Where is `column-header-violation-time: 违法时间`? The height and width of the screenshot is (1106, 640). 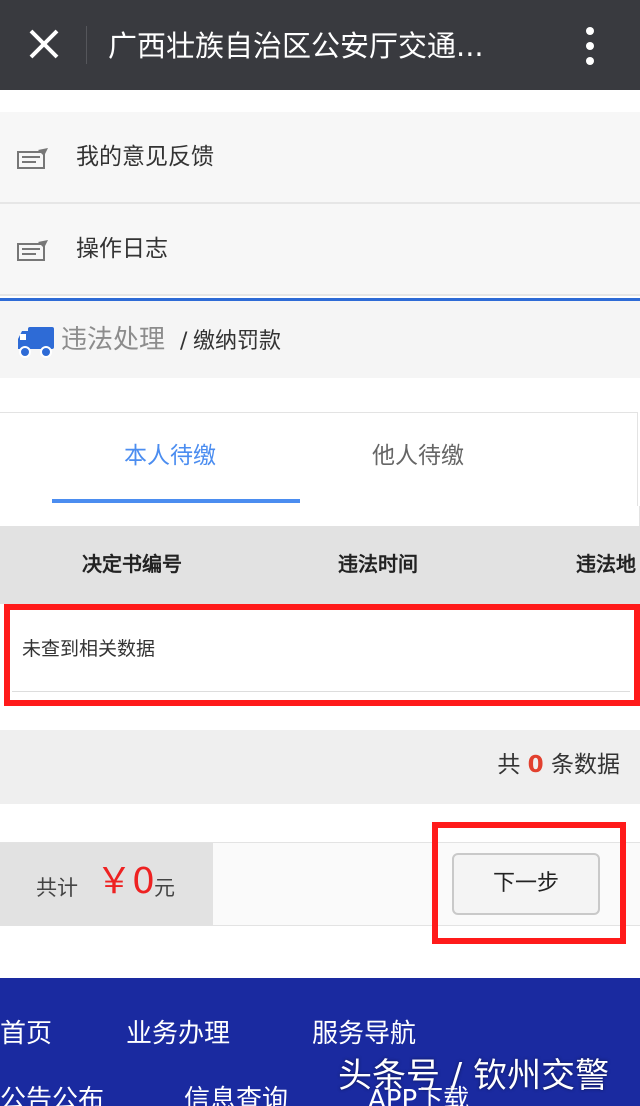
column-header-violation-time: 违法时间 is located at coordinates (378, 564).